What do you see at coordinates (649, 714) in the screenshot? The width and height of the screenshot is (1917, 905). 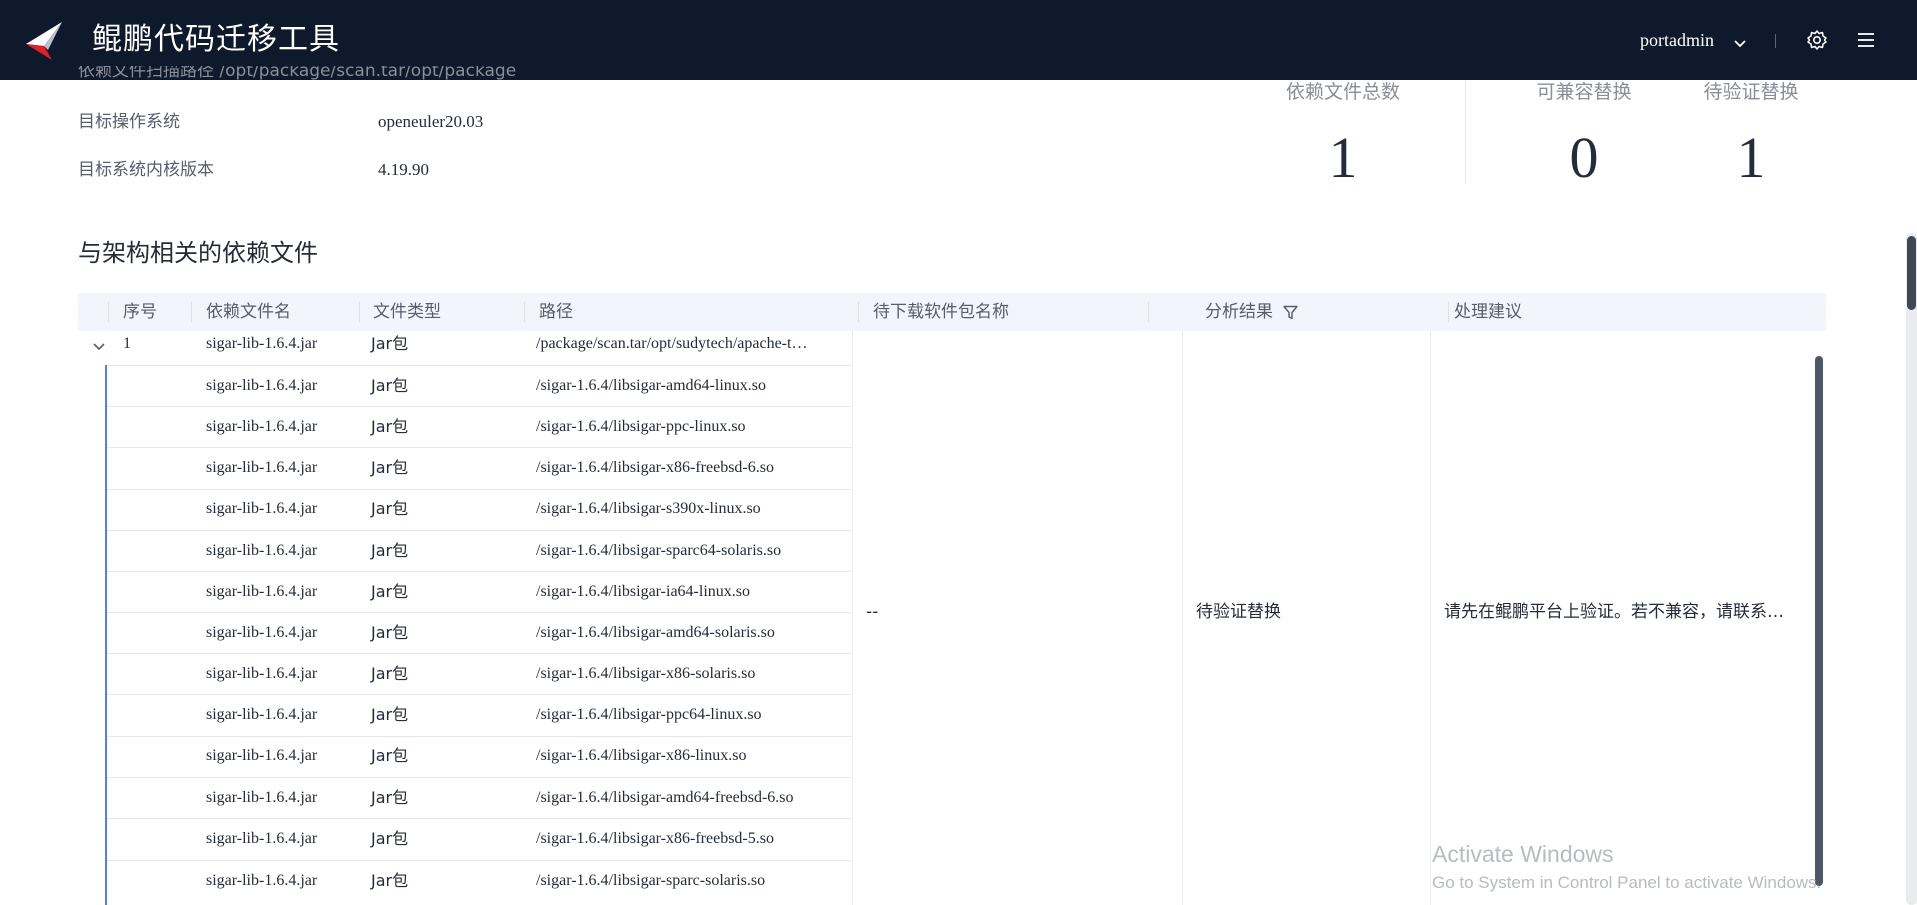 I see `child-path: /sigar-1.6.4/libsigar-ppc64-linux.so` at bounding box center [649, 714].